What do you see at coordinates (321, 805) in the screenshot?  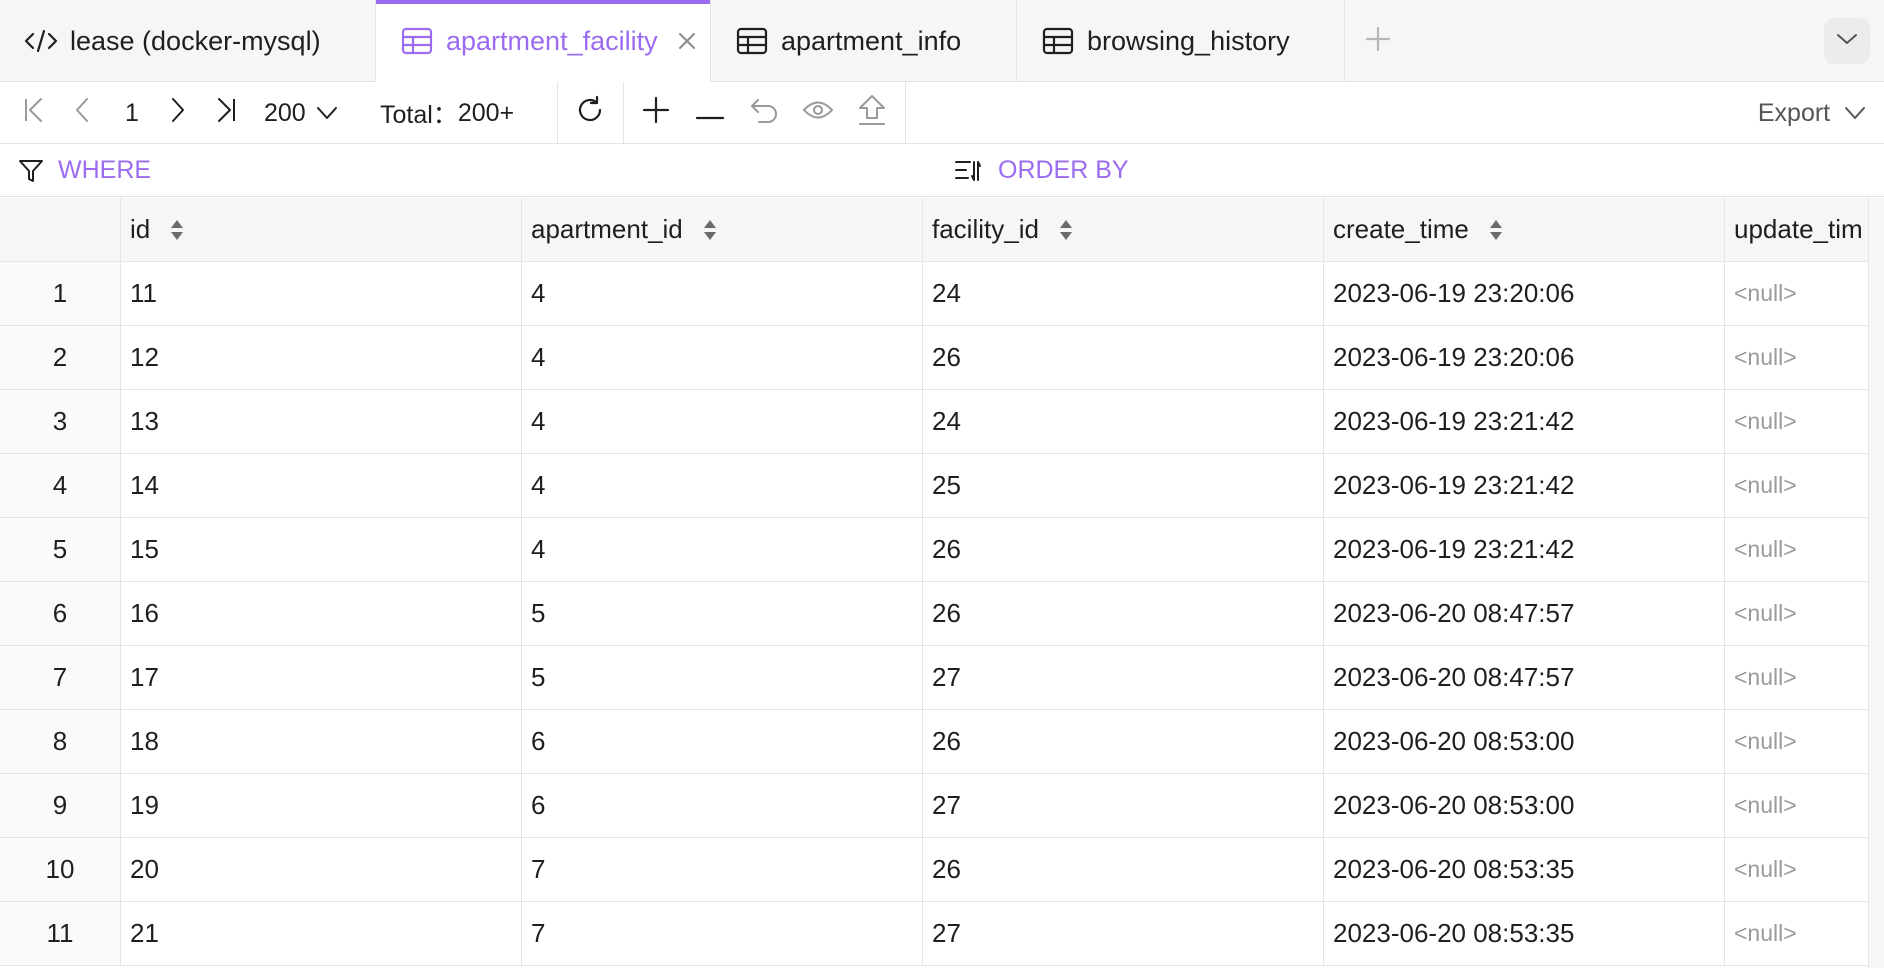 I see `cell-id: 19` at bounding box center [321, 805].